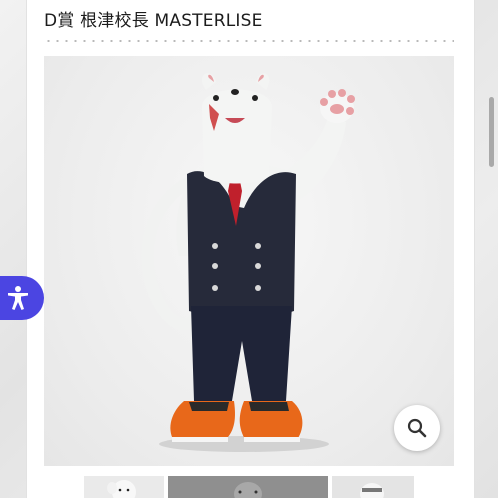 The height and width of the screenshot is (498, 498). I want to click on thumbnail-1-image, so click(121, 489).